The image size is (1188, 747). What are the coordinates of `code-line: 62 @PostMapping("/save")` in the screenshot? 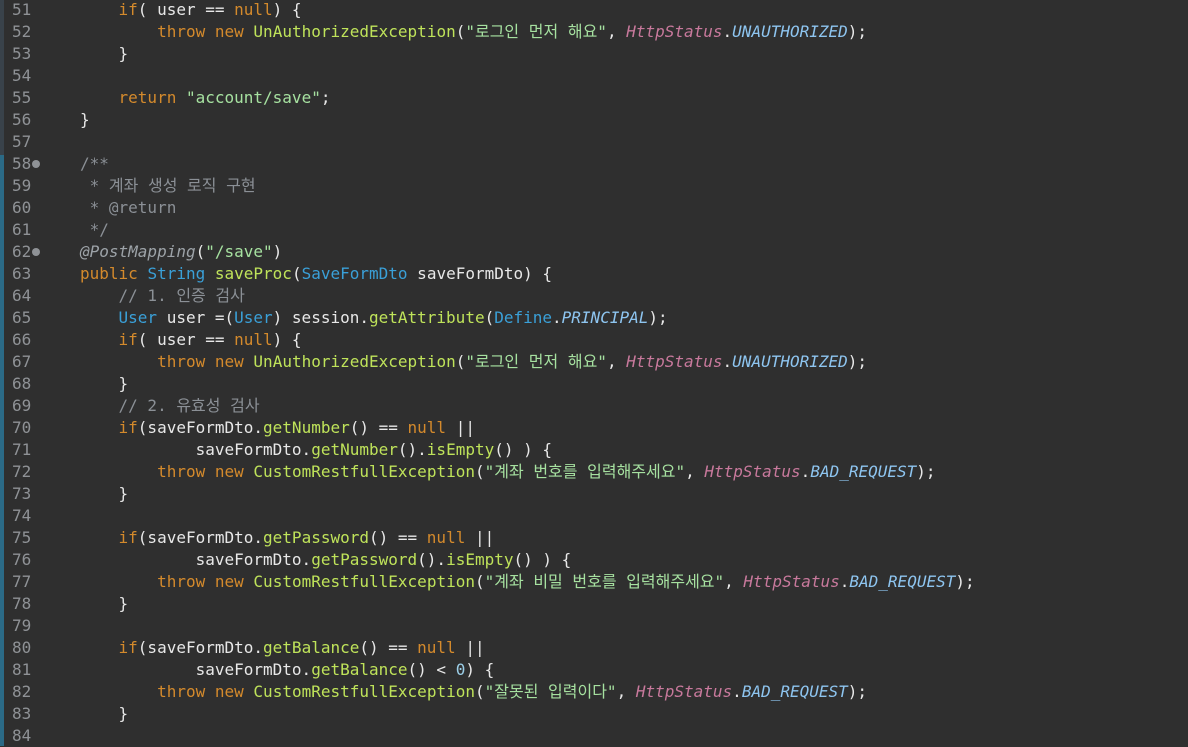 It's located at (594, 252).